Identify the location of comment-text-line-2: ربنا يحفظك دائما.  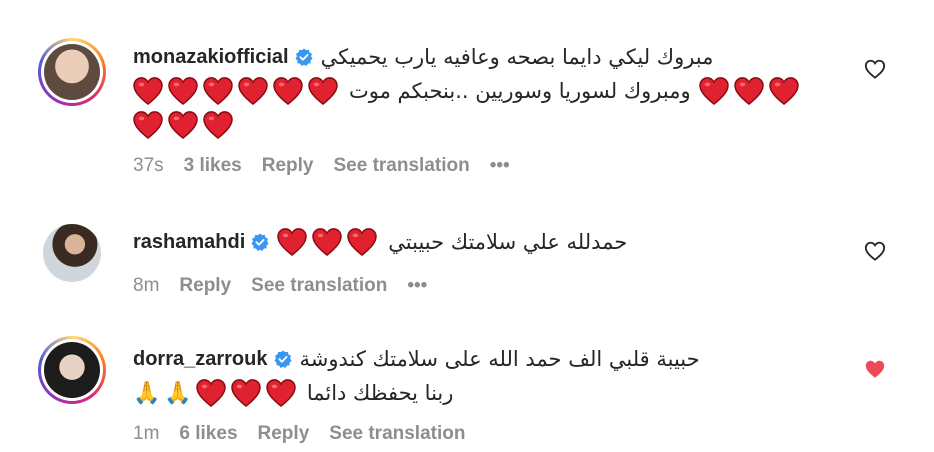
(380, 393).